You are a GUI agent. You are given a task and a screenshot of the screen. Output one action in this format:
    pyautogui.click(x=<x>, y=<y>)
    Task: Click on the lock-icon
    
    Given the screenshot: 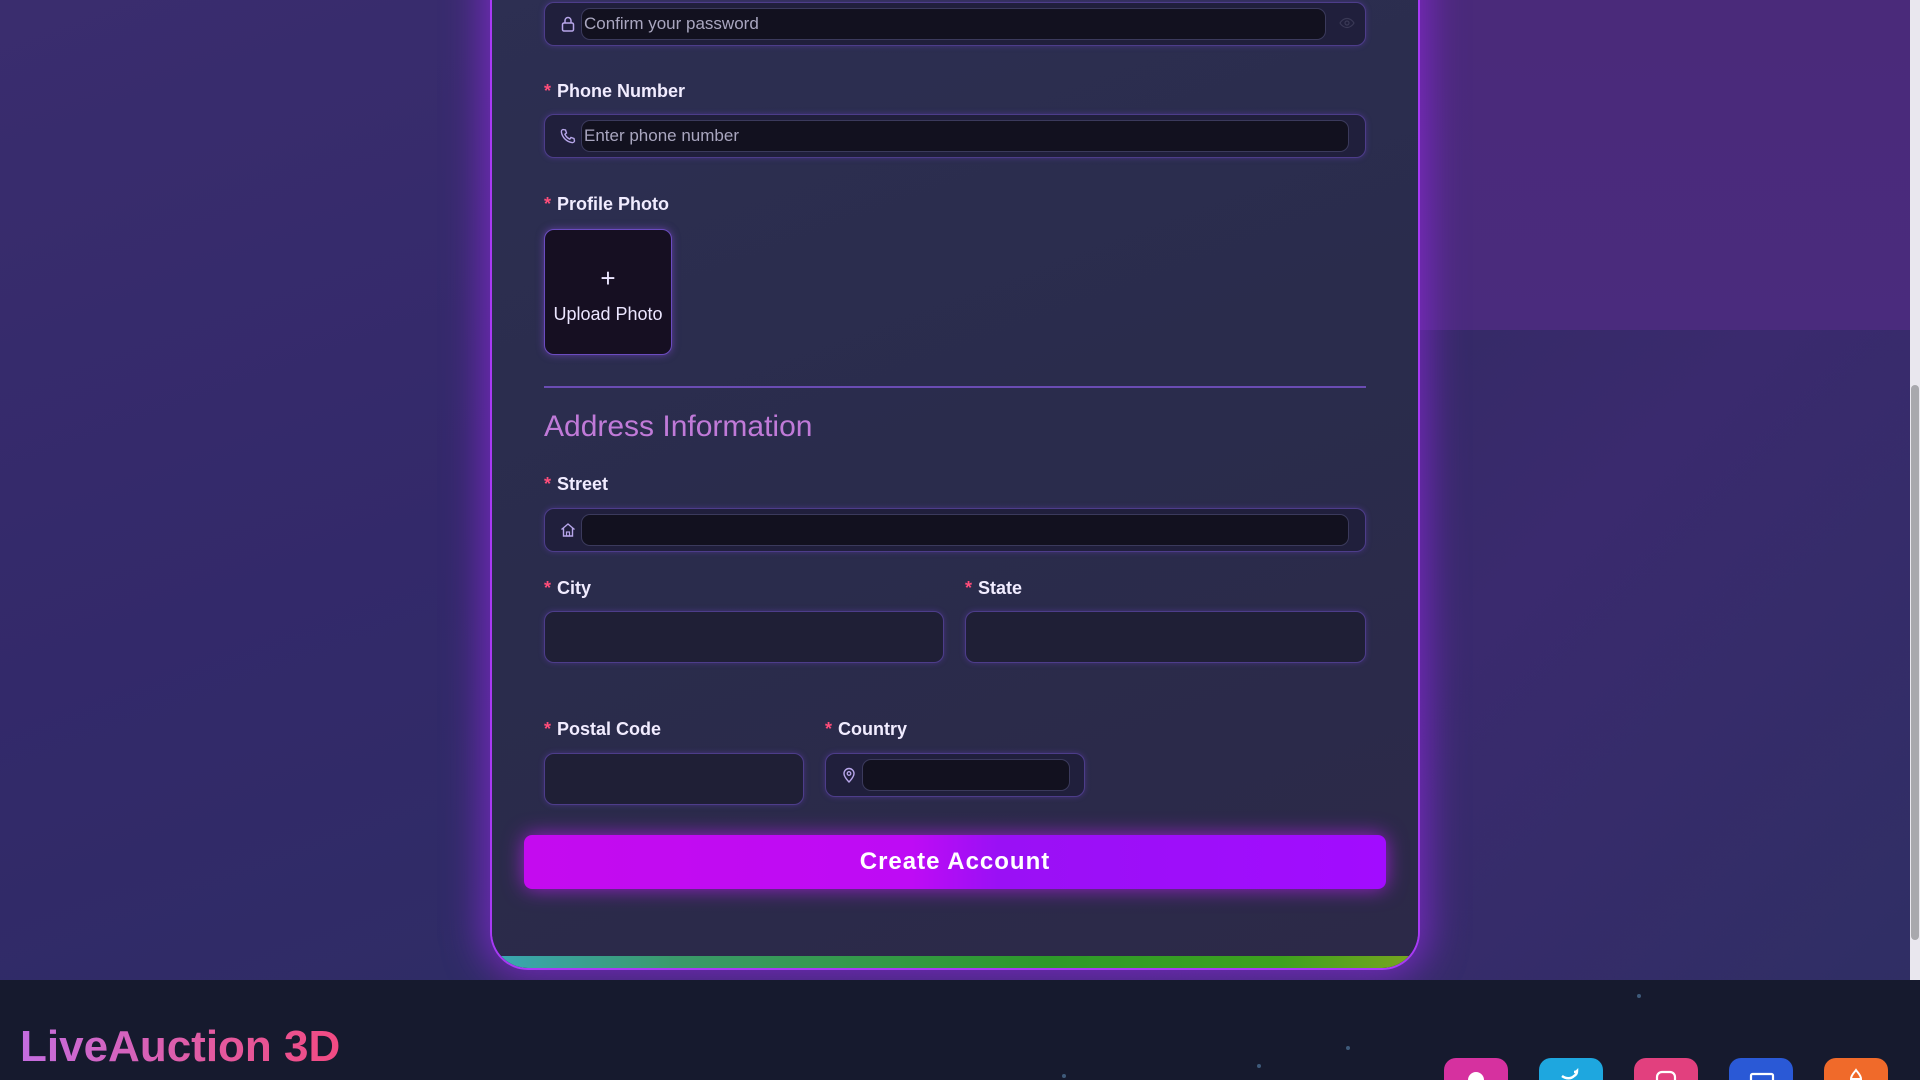 What is the action you would take?
    pyautogui.click(x=568, y=24)
    